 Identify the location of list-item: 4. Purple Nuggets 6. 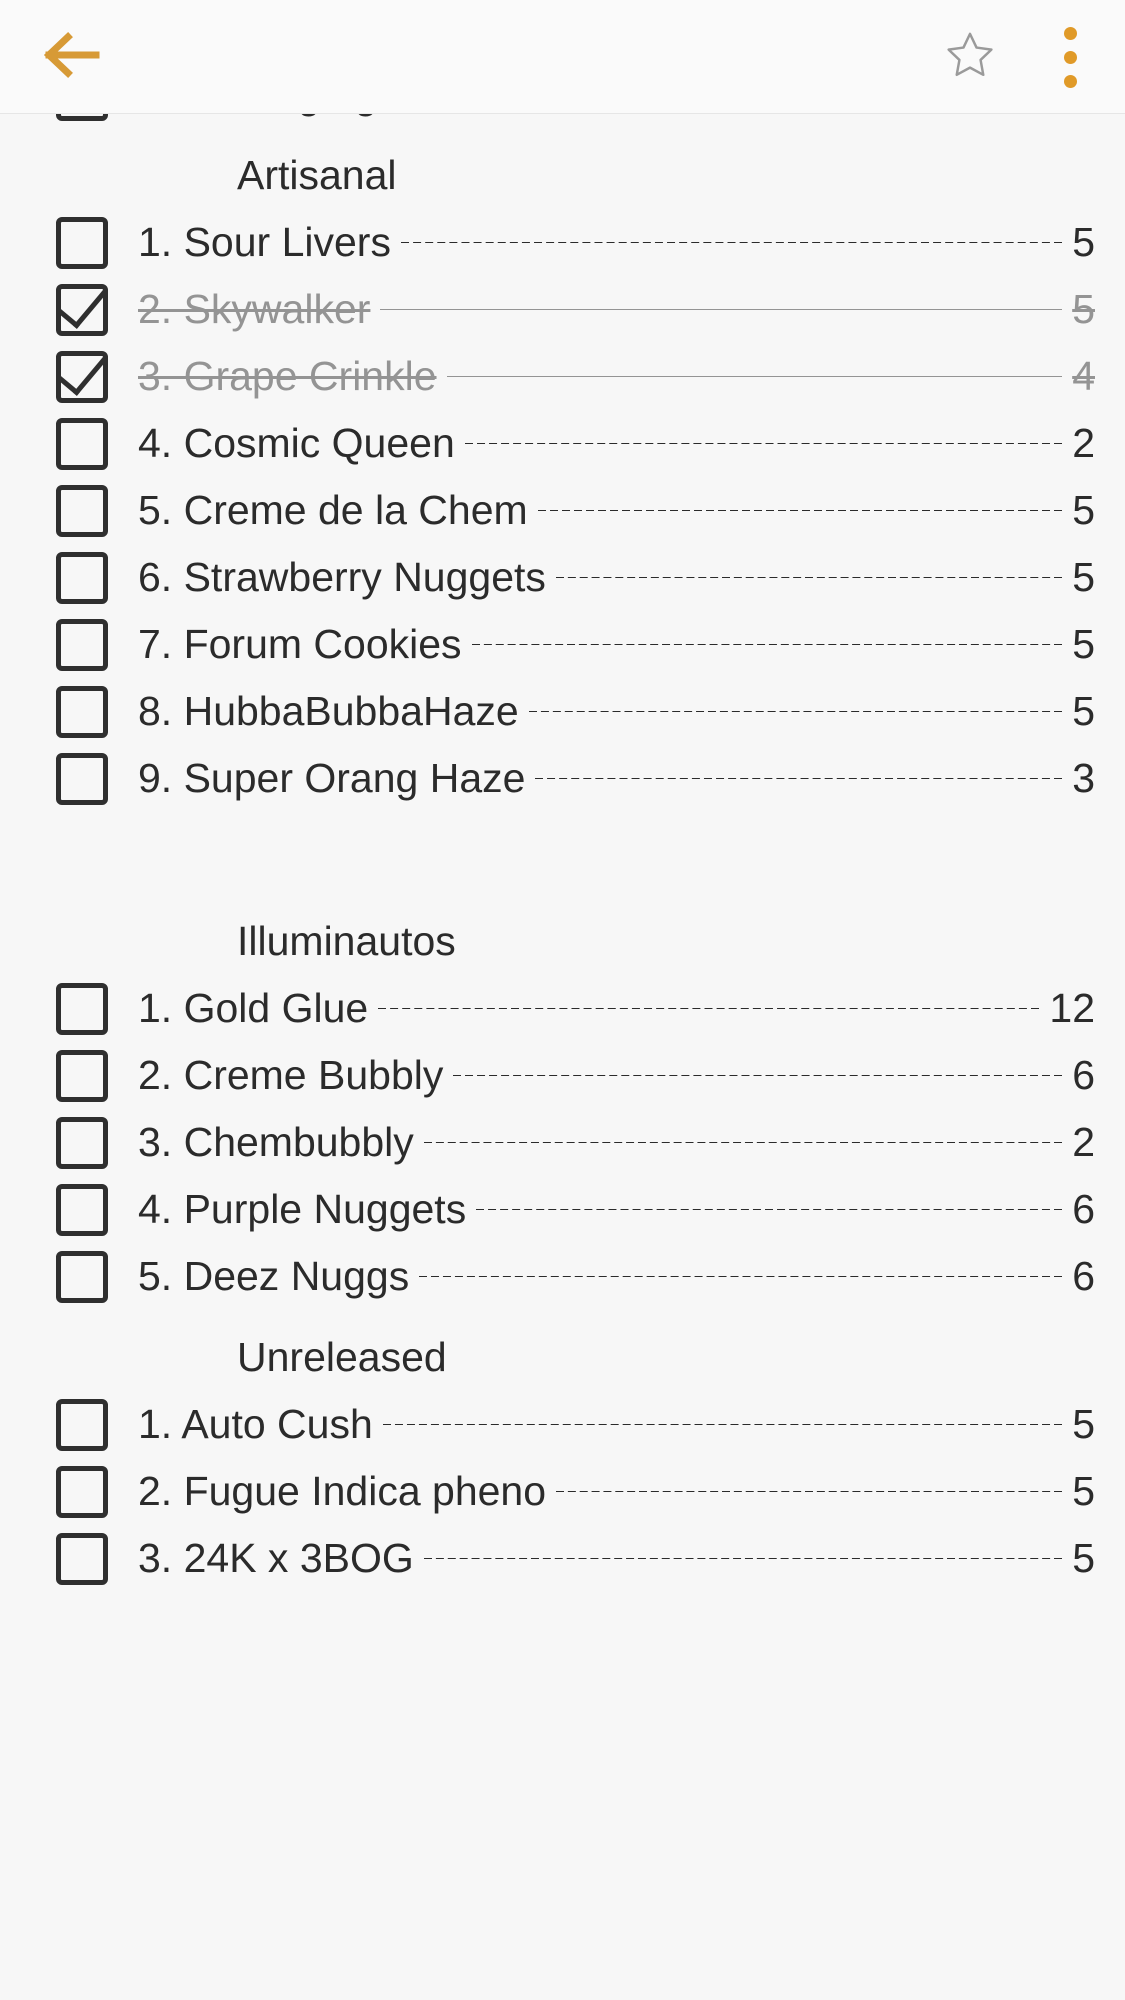
(562, 1209).